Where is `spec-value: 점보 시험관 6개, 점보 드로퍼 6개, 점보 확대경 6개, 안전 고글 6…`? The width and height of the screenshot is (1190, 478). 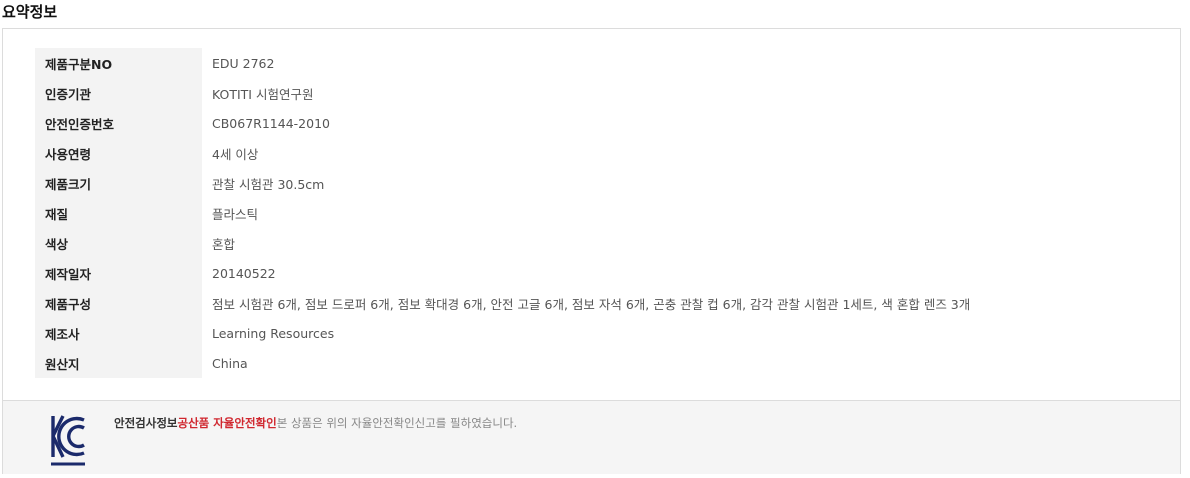 spec-value: 점보 시험관 6개, 점보 드로퍼 6개, 점보 확대경 6개, 안전 고글 6… is located at coordinates (591, 304).